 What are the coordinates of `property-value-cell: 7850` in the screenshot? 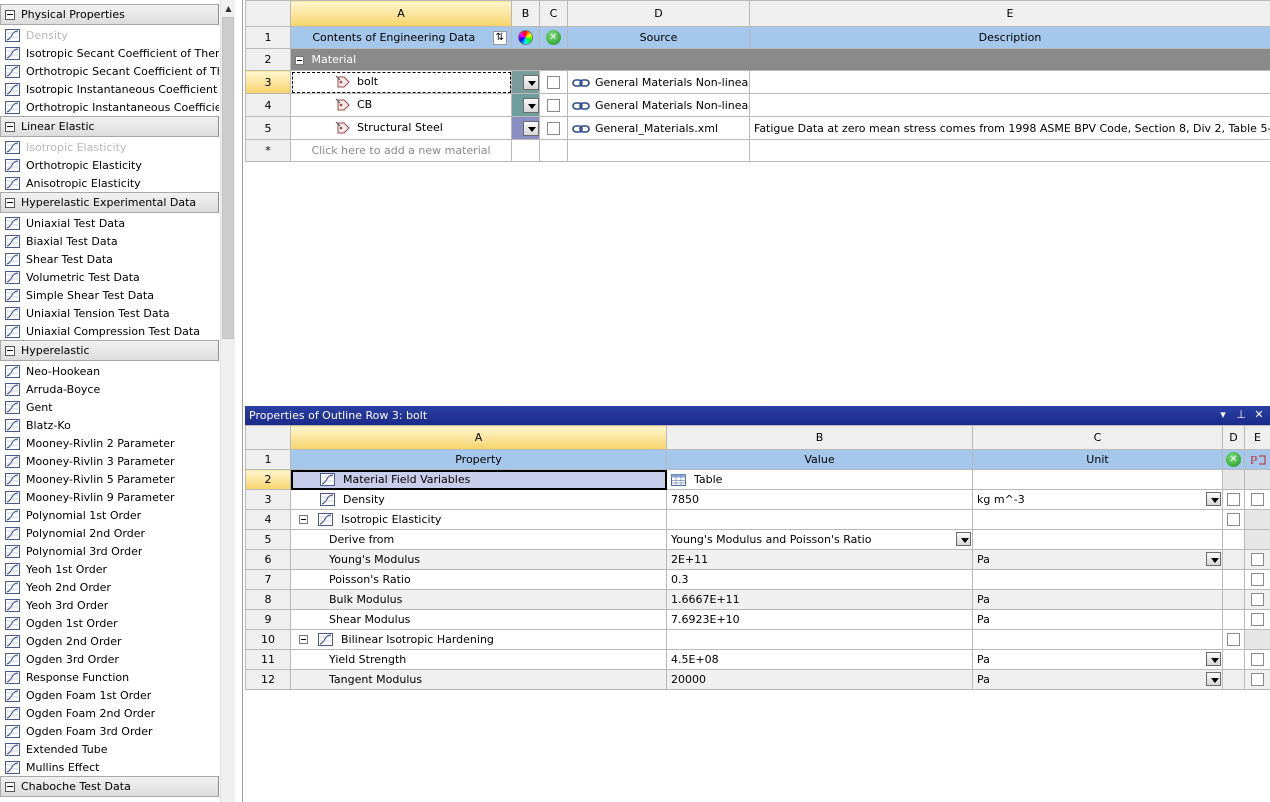 It's located at (819, 499).